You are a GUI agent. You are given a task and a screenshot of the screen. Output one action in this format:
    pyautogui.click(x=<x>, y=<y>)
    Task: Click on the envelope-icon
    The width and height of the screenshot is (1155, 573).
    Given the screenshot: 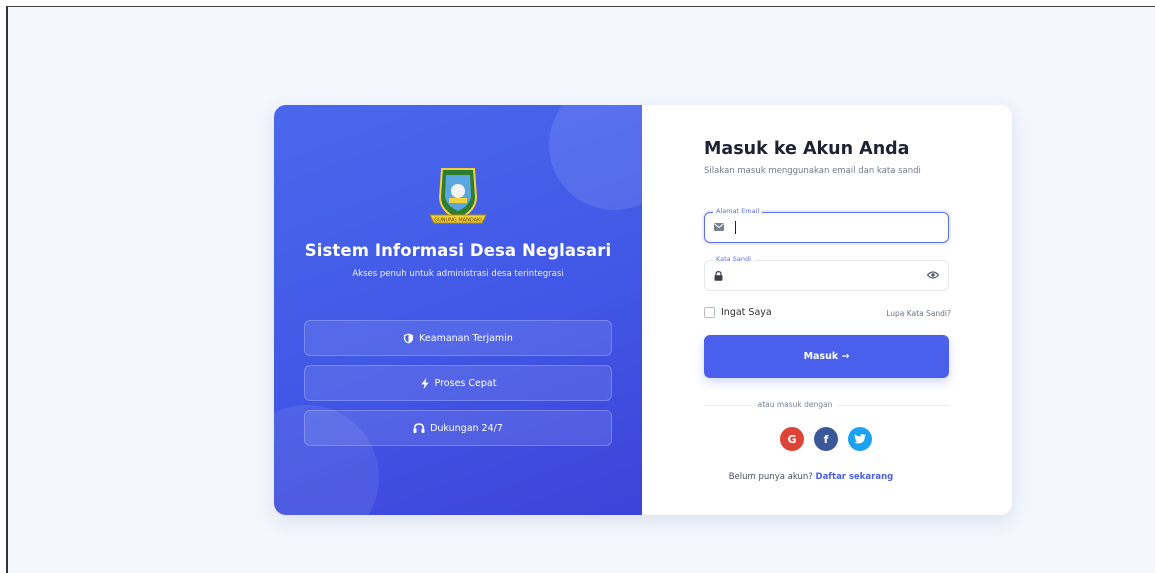 What is the action you would take?
    pyautogui.click(x=719, y=227)
    